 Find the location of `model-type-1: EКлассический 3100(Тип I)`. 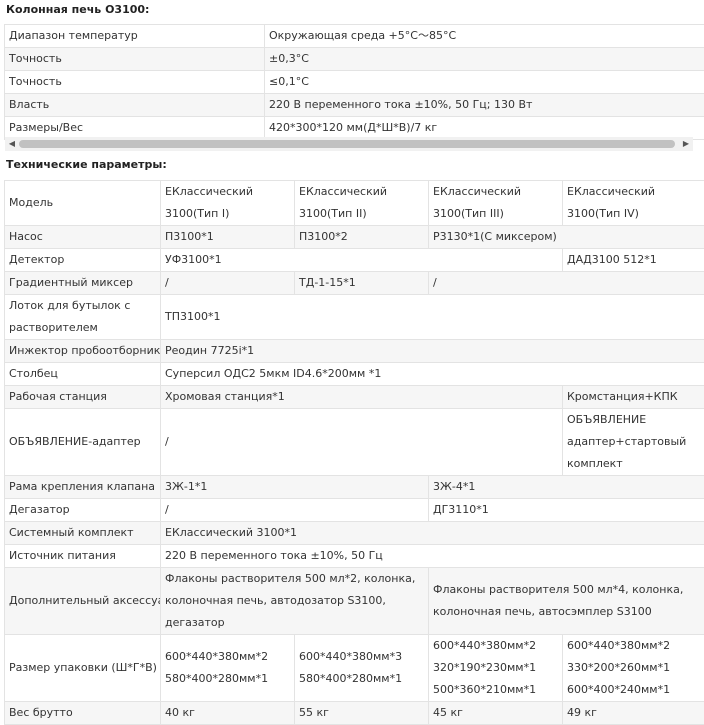

model-type-1: EКлассический 3100(Тип I) is located at coordinates (228, 203).